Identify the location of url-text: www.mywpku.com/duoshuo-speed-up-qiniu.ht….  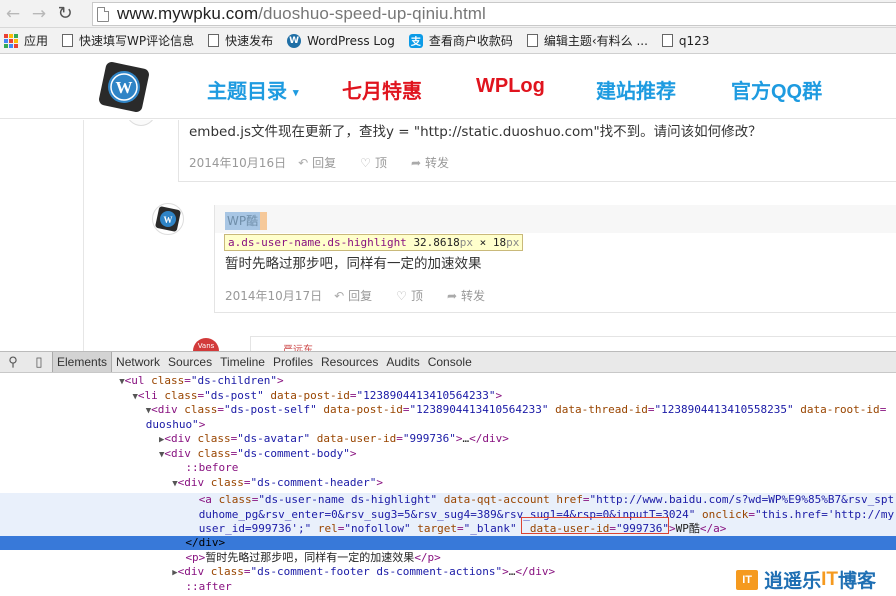
(301, 13).